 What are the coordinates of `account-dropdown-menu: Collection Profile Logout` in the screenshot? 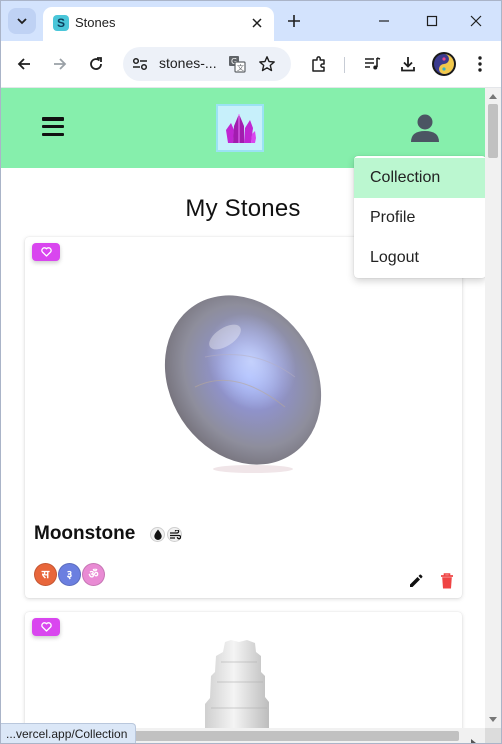 It's located at (419, 217).